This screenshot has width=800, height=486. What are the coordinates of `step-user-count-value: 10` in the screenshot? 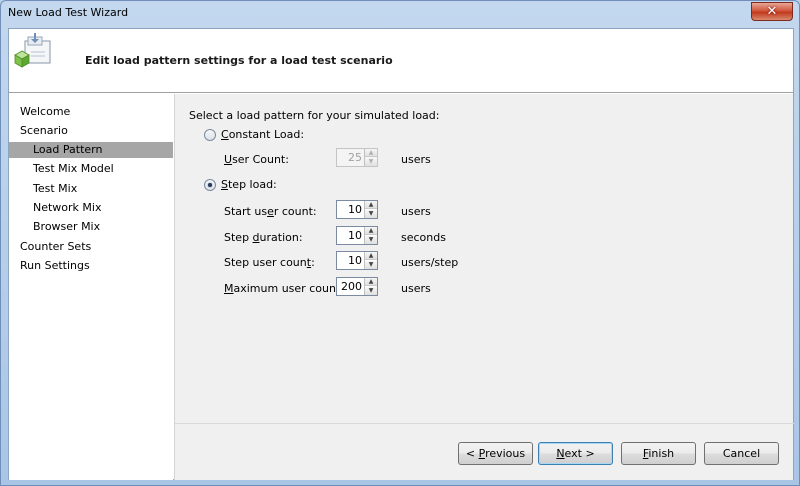 It's located at (355, 260).